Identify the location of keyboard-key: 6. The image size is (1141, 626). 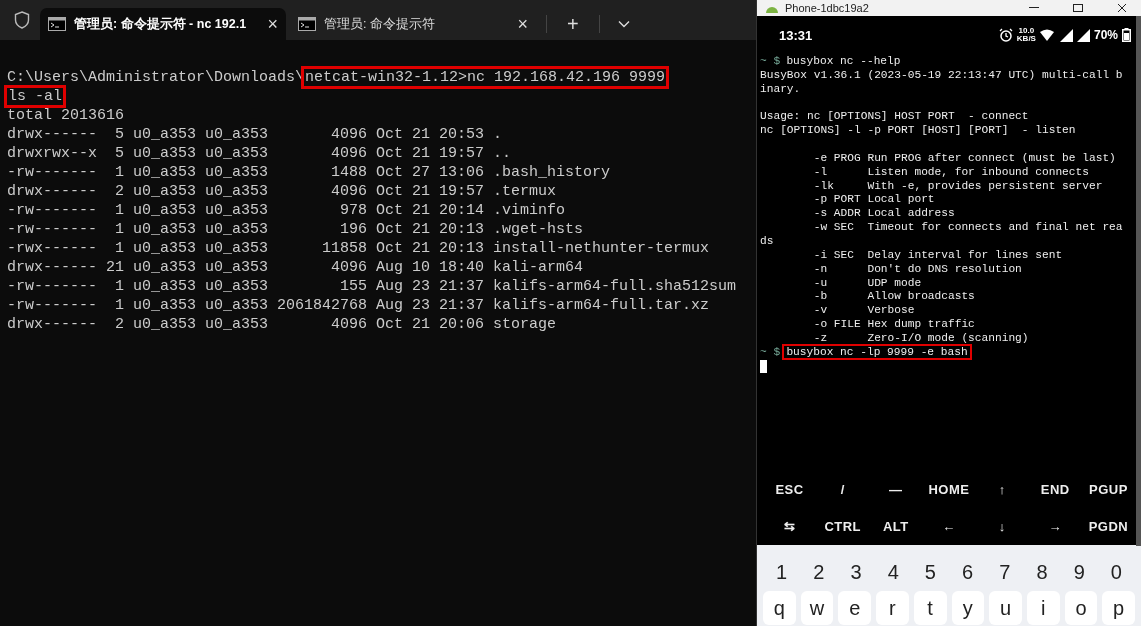
(968, 572).